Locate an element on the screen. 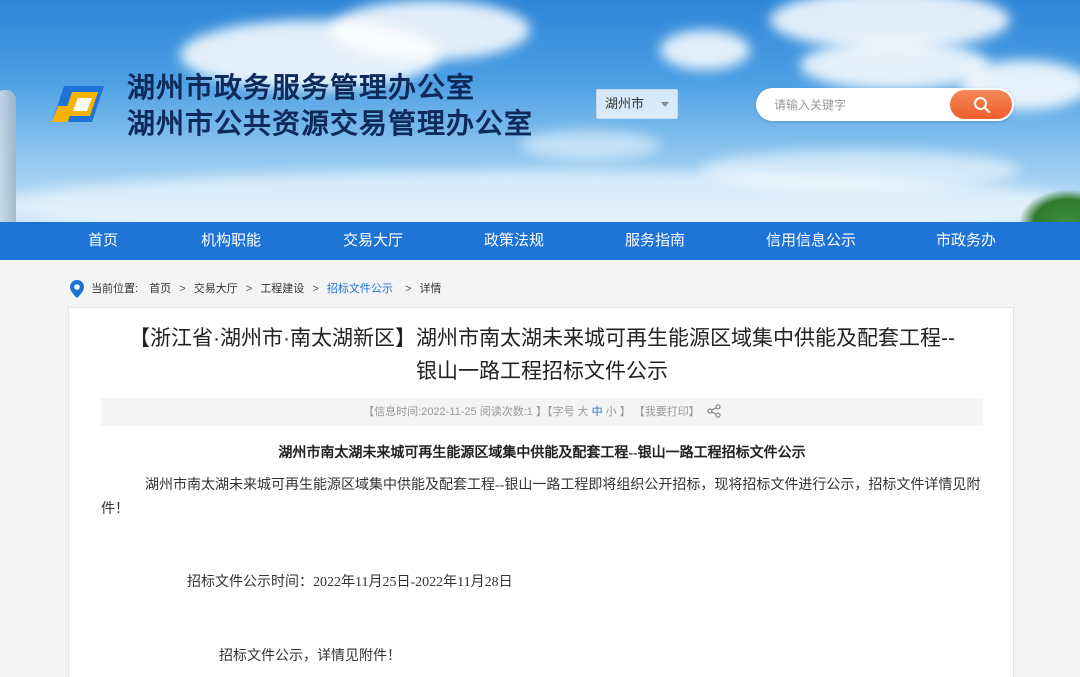  search-icon is located at coordinates (982, 105).